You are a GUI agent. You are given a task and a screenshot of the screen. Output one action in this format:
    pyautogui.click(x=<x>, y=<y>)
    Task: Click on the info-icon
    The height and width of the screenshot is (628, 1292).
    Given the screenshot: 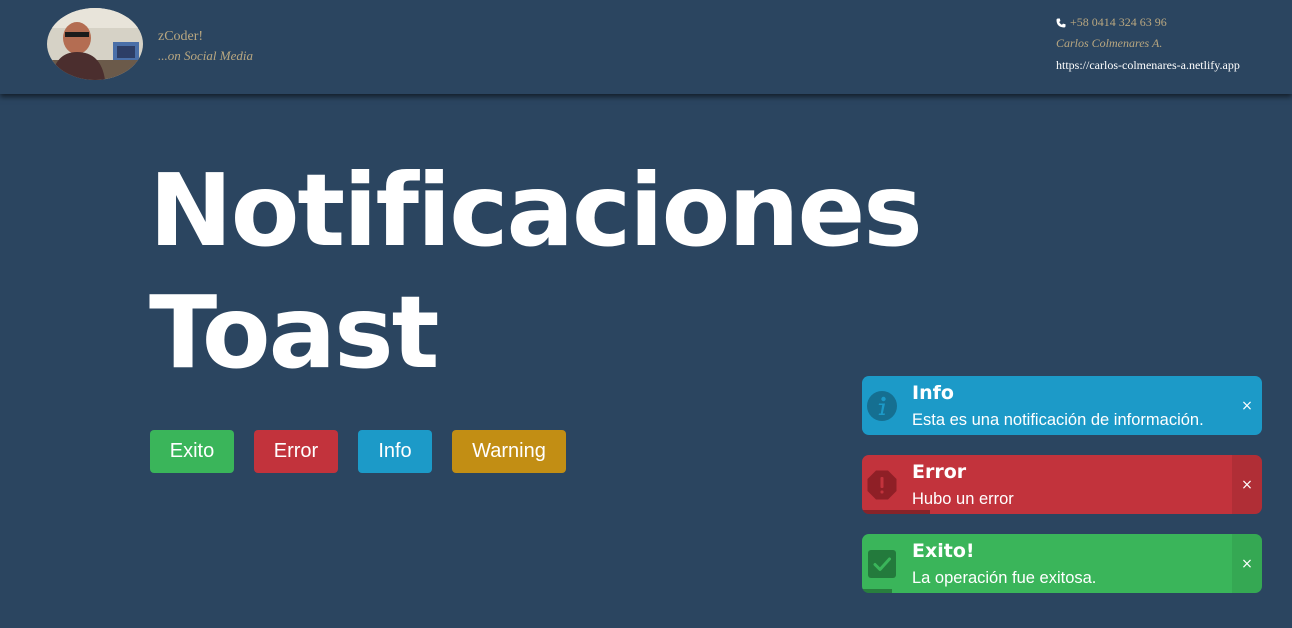 What is the action you would take?
    pyautogui.click(x=882, y=406)
    